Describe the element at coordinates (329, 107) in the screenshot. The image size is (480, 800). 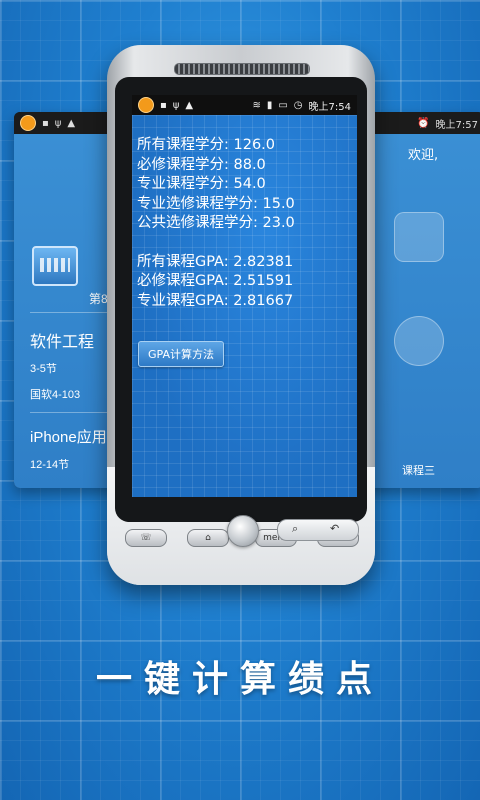
I see `status-time: 晚上7:54` at that location.